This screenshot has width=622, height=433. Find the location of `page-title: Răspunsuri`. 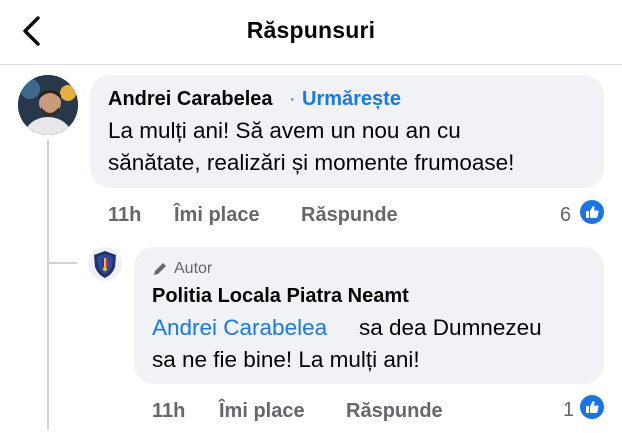

page-title: Răspunsuri is located at coordinates (311, 30).